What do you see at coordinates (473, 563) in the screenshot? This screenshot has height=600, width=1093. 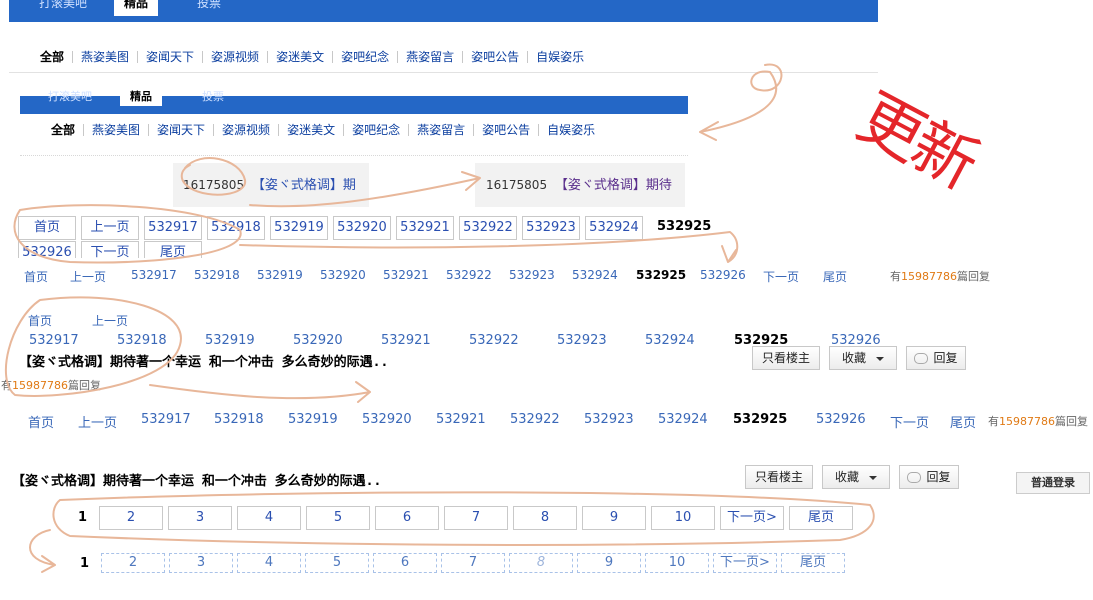 I see `pager-page: 7` at bounding box center [473, 563].